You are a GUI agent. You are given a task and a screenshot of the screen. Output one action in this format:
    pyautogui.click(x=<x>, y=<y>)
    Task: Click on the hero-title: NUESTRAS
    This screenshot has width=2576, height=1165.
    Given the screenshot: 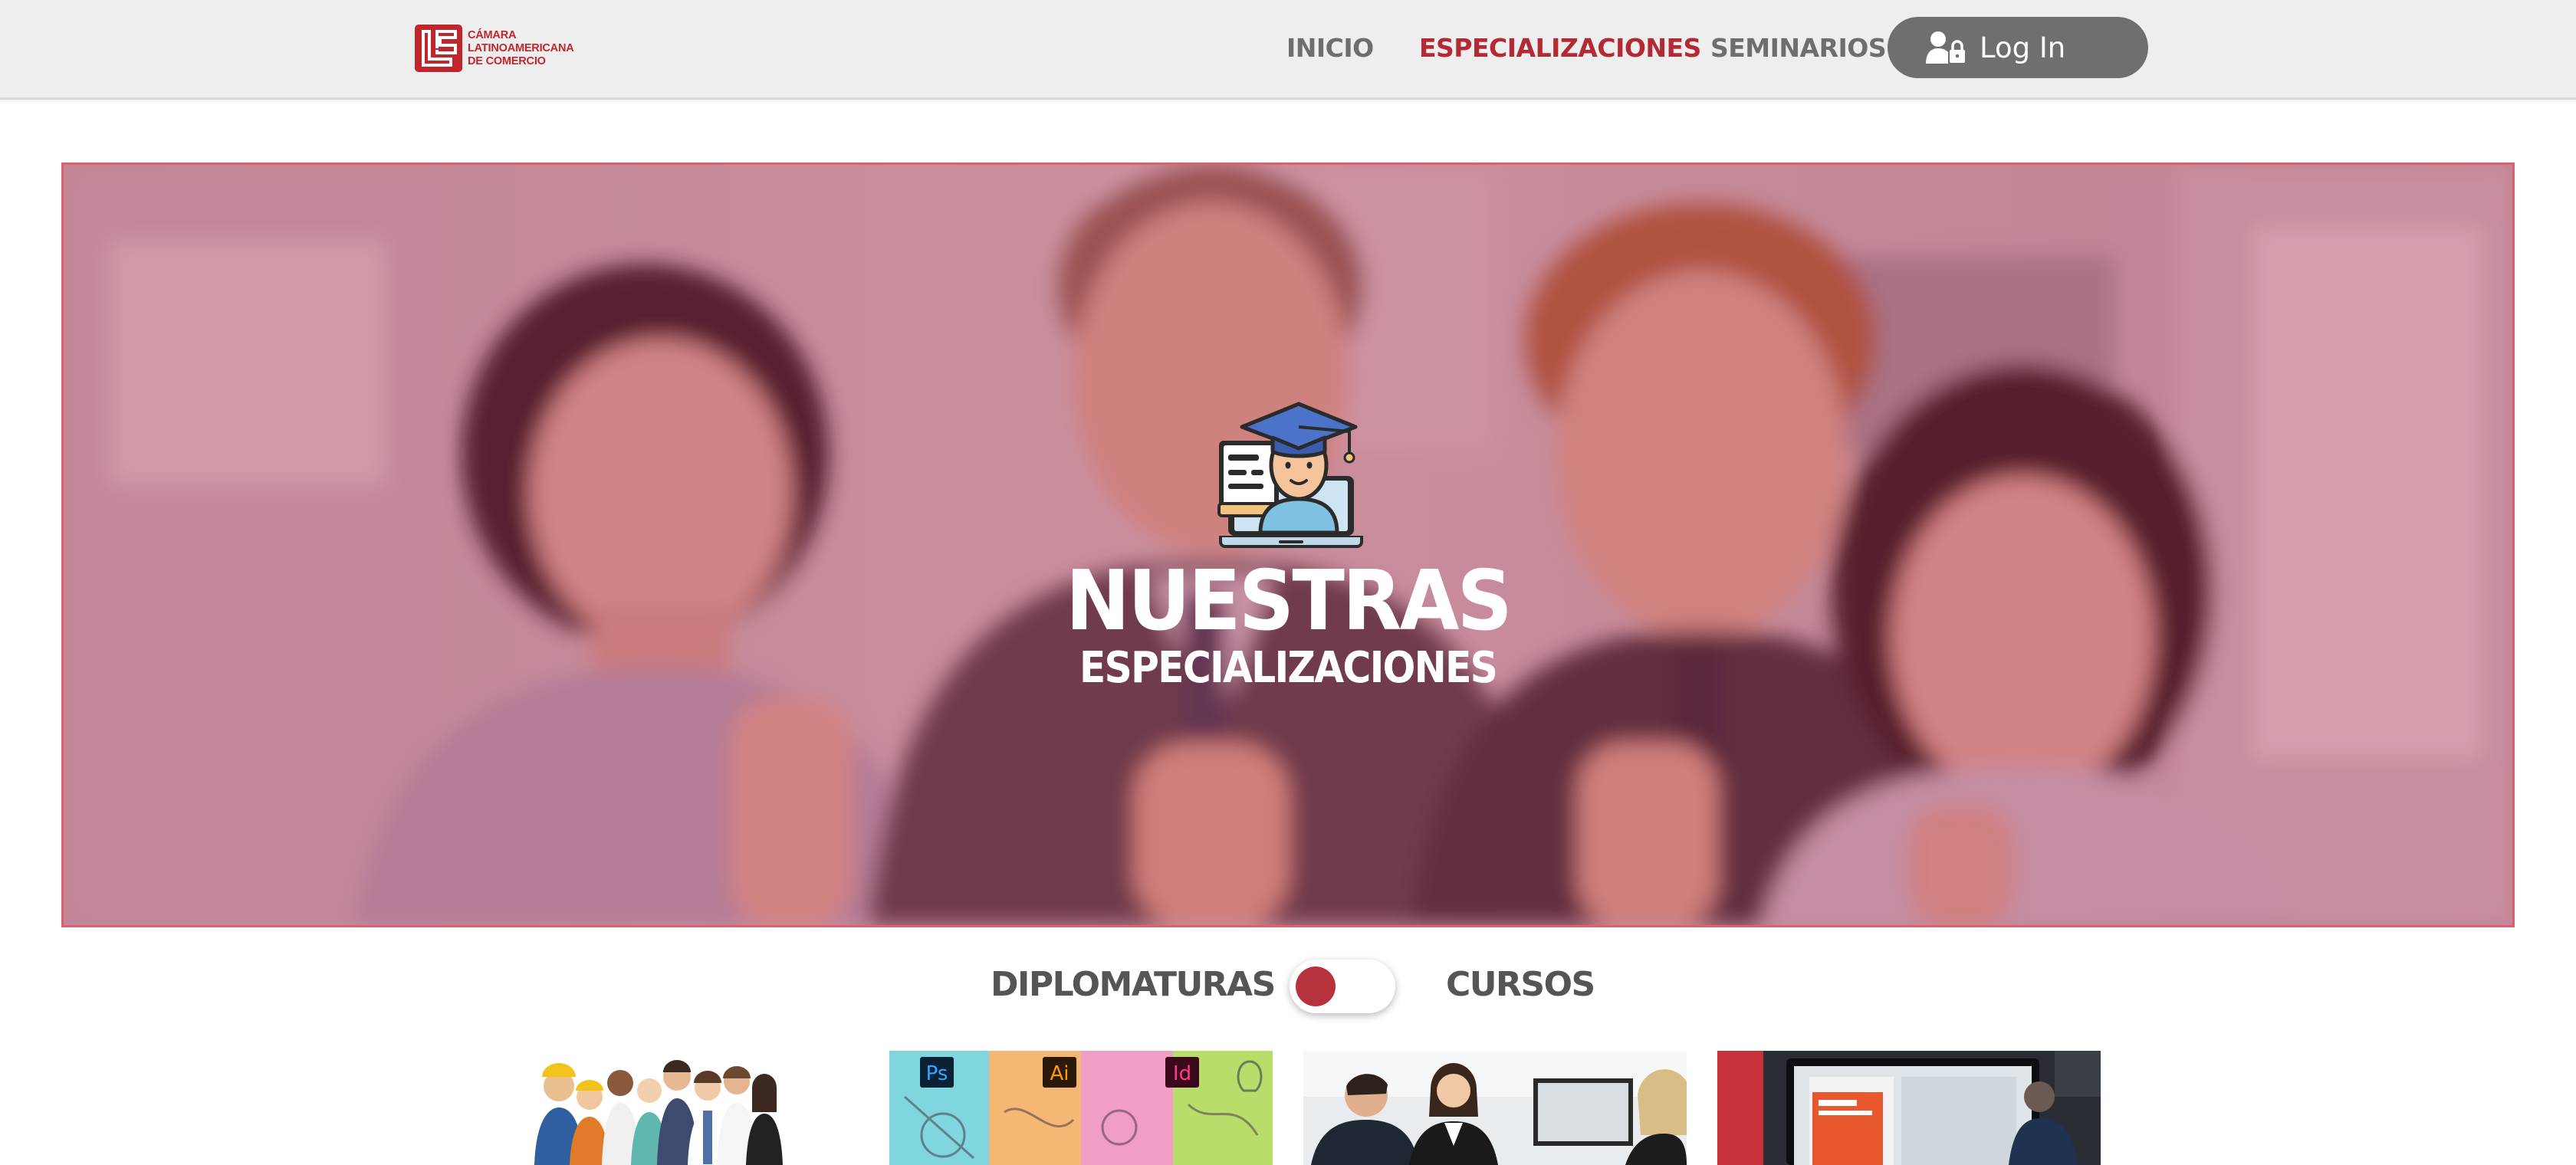 What is the action you would take?
    pyautogui.click(x=1289, y=601)
    